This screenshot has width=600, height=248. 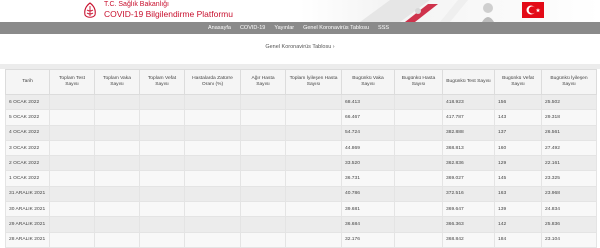 What do you see at coordinates (162, 82) in the screenshot?
I see `header-toplam-vefat: Toplam Vefat Sayısı` at bounding box center [162, 82].